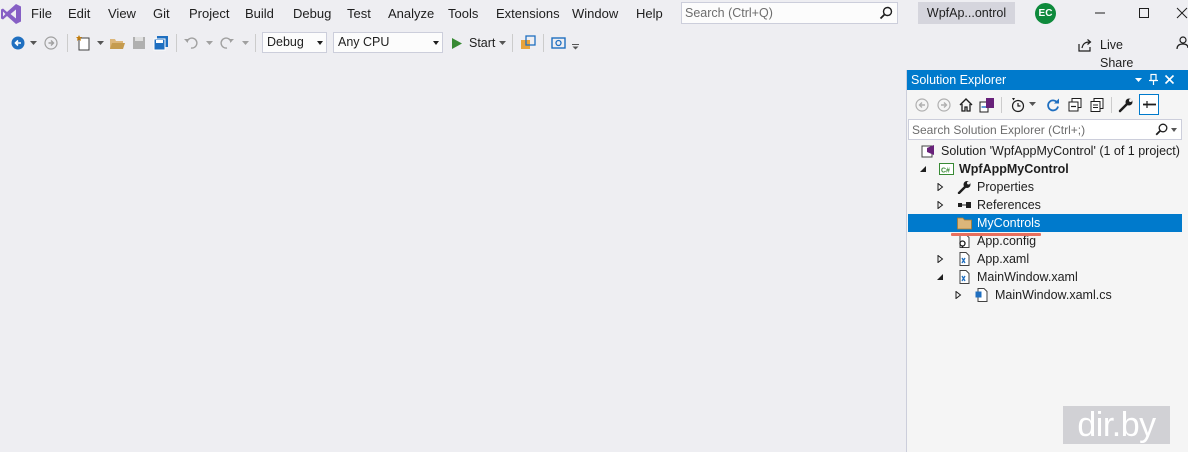 The width and height of the screenshot is (1188, 452). I want to click on switch-views-icon, so click(987, 105).